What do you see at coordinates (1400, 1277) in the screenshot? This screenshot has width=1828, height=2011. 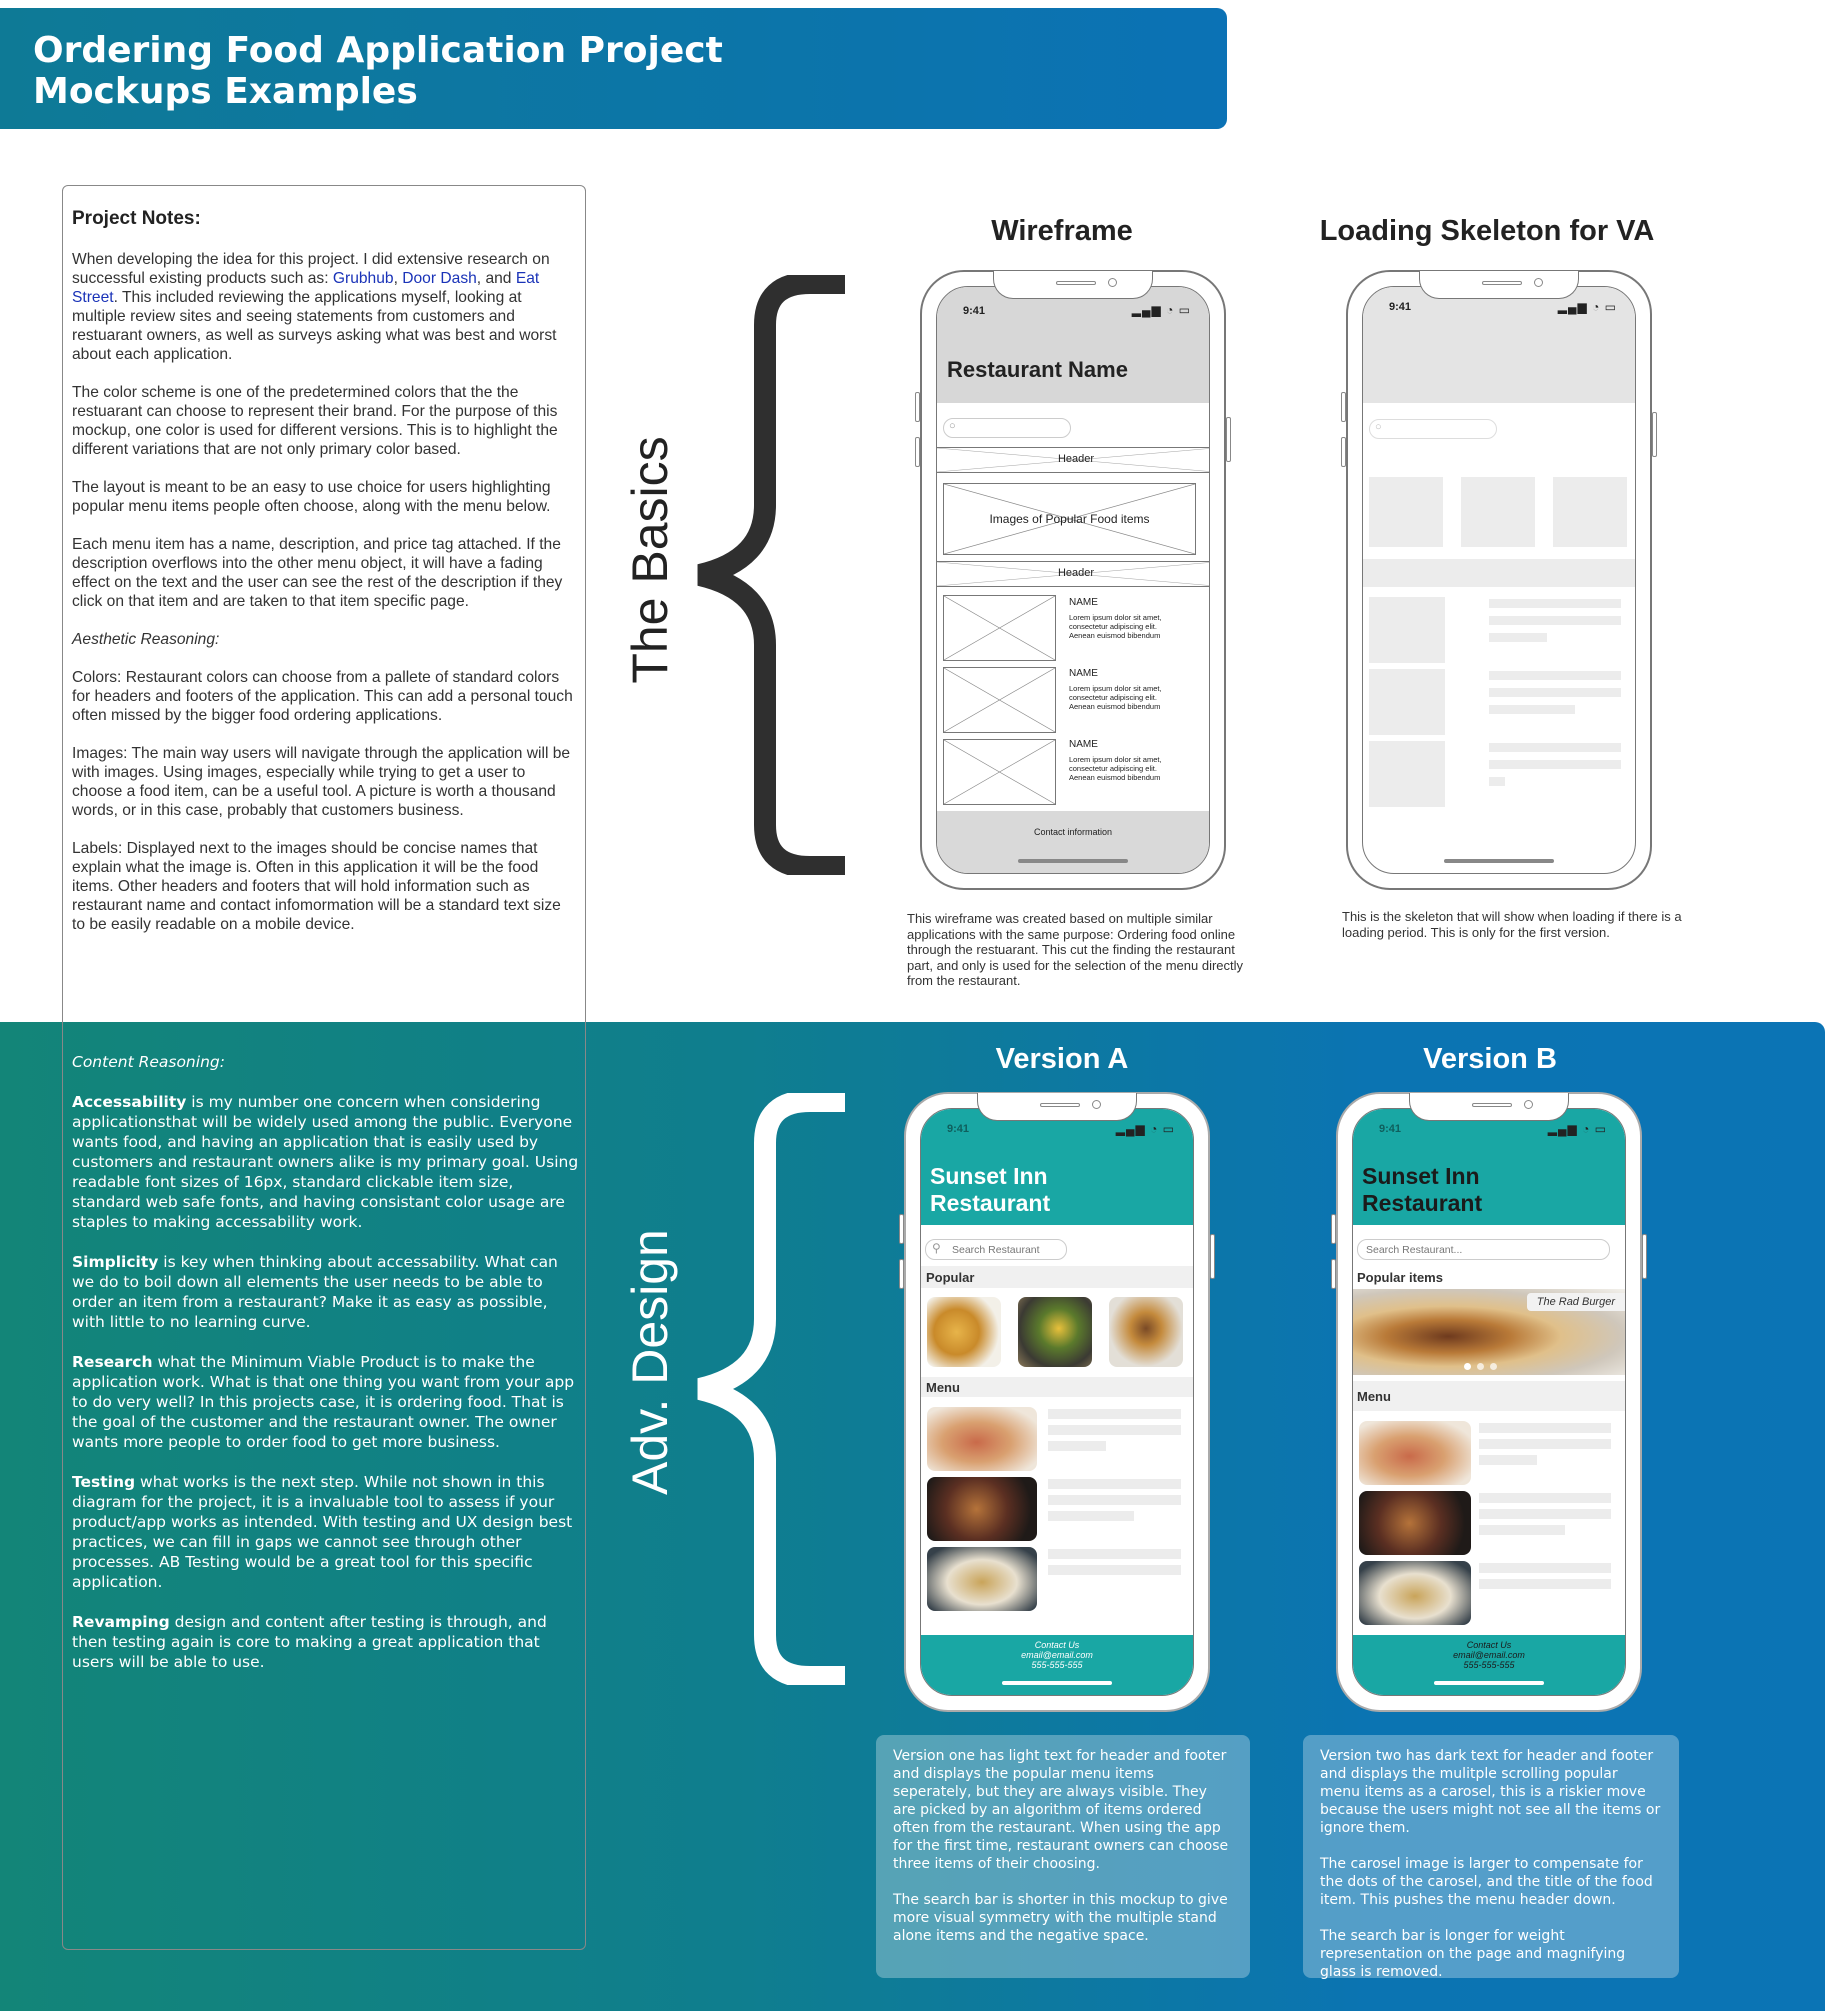 I see `popular-label: Popular items` at bounding box center [1400, 1277].